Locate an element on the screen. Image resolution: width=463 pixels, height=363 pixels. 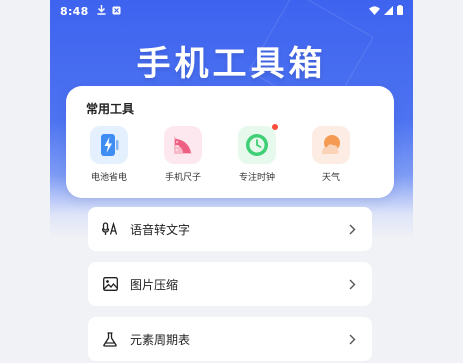
list-item-label: 图片压缩 is located at coordinates (154, 284).